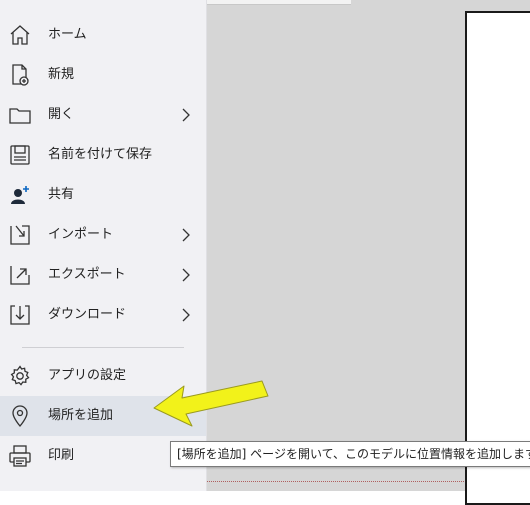 Image resolution: width=530 pixels, height=505 pixels. I want to click on canvas-top-strip, so click(278, 2).